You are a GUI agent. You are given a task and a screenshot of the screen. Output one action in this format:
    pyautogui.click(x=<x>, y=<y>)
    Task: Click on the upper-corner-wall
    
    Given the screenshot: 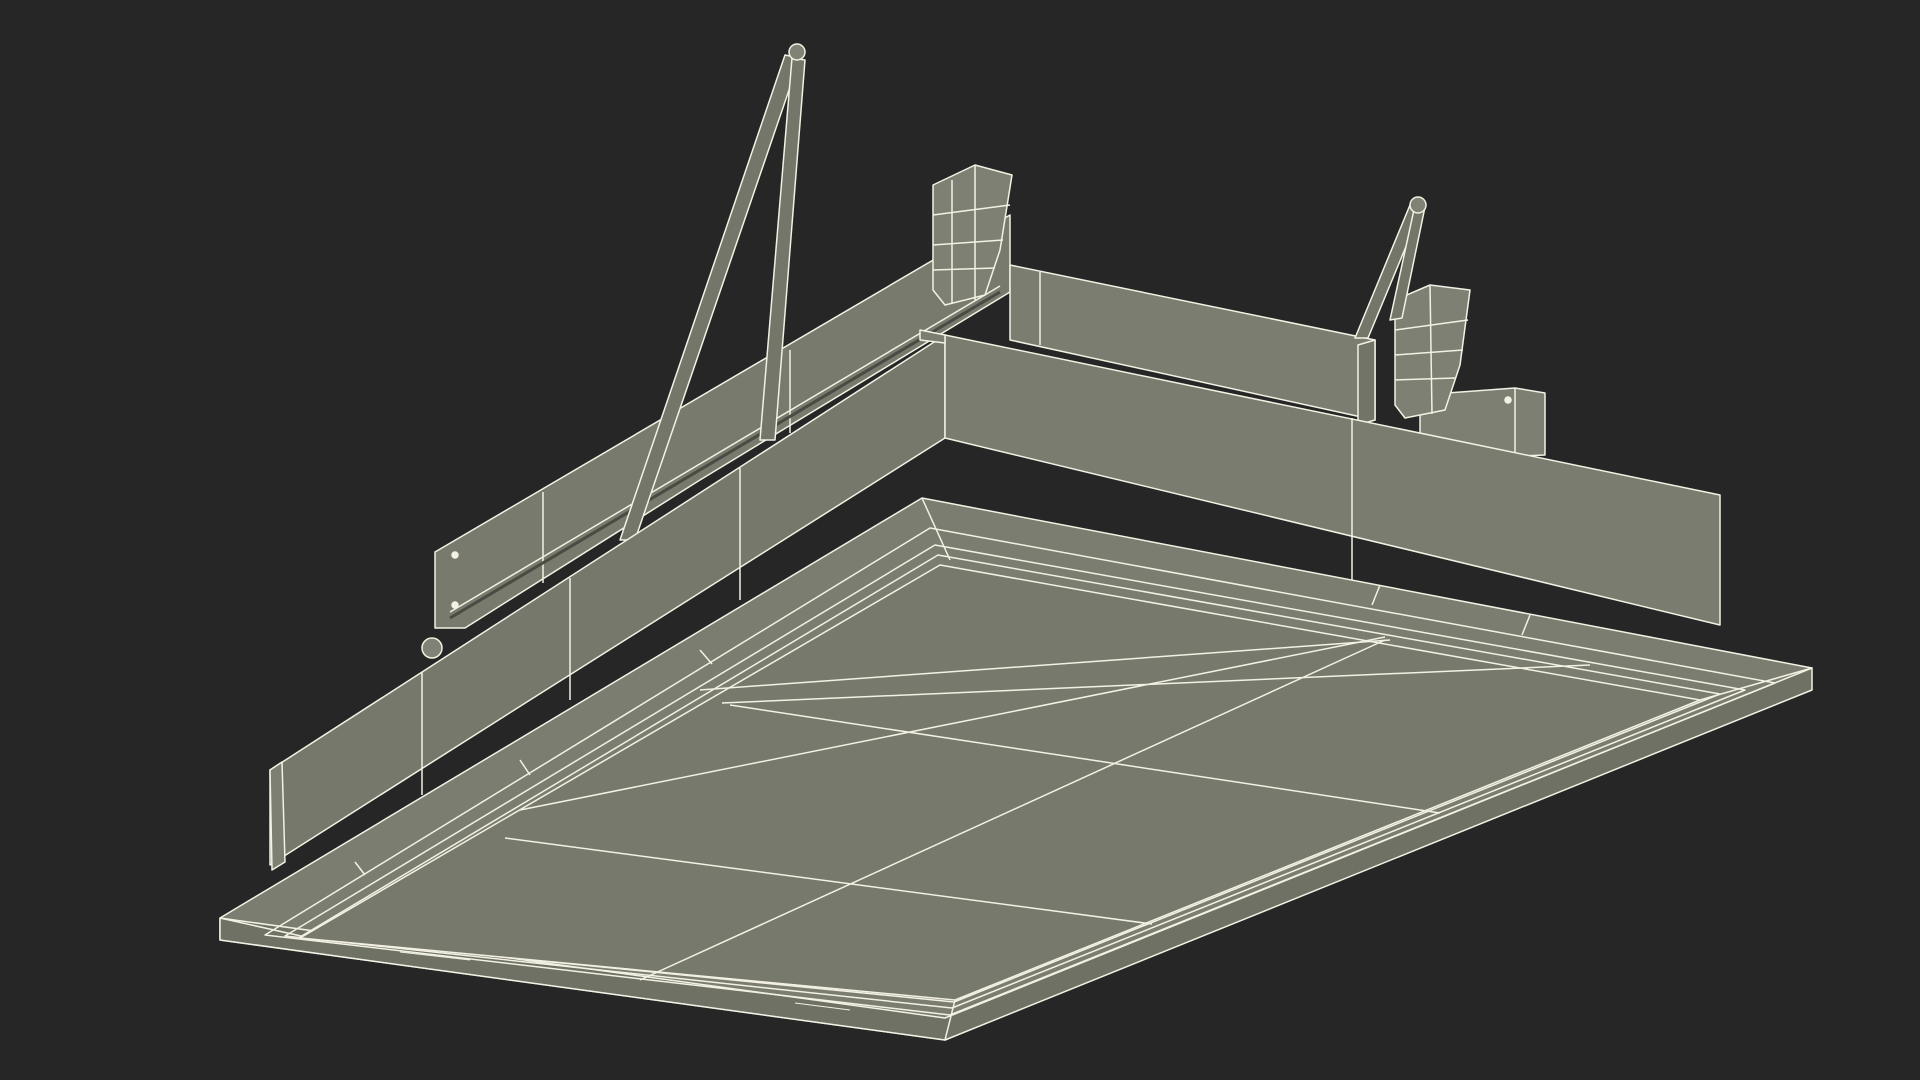 What is the action you would take?
    pyautogui.click(x=1366, y=382)
    